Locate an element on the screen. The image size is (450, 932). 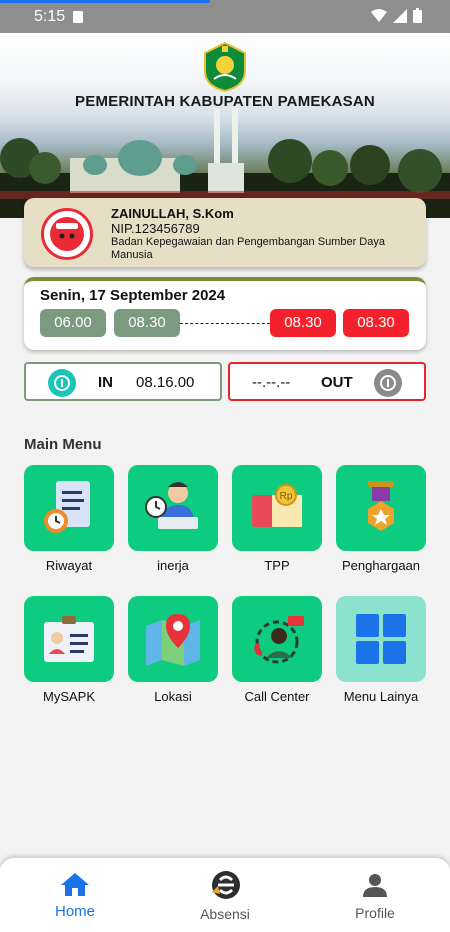
svg-text: Rp is located at coordinates (286, 496).